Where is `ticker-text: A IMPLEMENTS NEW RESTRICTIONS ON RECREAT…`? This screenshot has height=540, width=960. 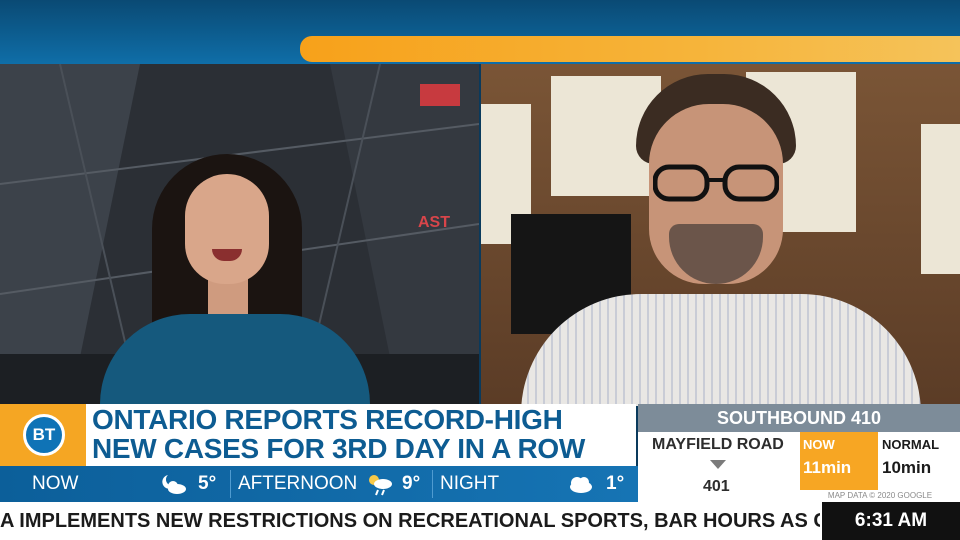 ticker-text: A IMPLEMENTS NEW RESTRICTIONS ON RECREAT… is located at coordinates (410, 521).